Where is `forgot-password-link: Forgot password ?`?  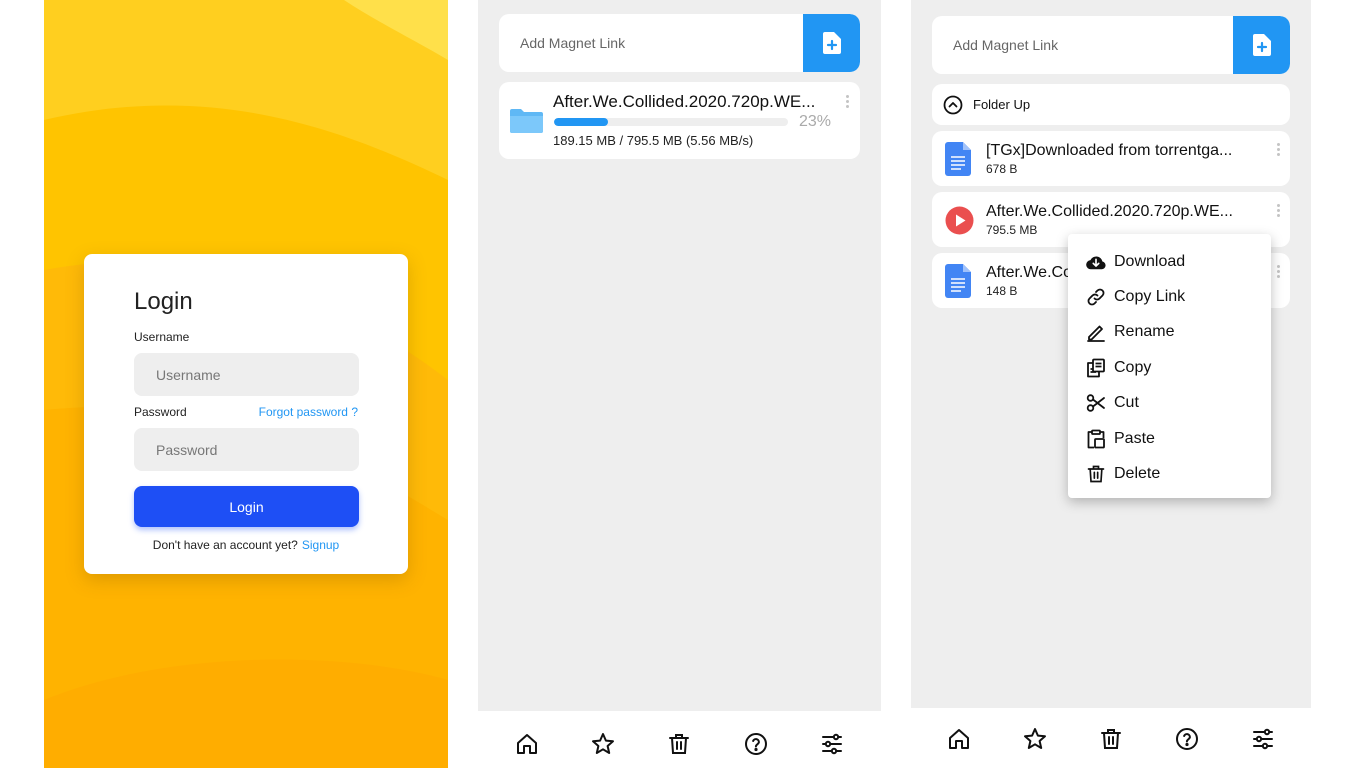
forgot-password-link: Forgot password ? is located at coordinates (308, 412).